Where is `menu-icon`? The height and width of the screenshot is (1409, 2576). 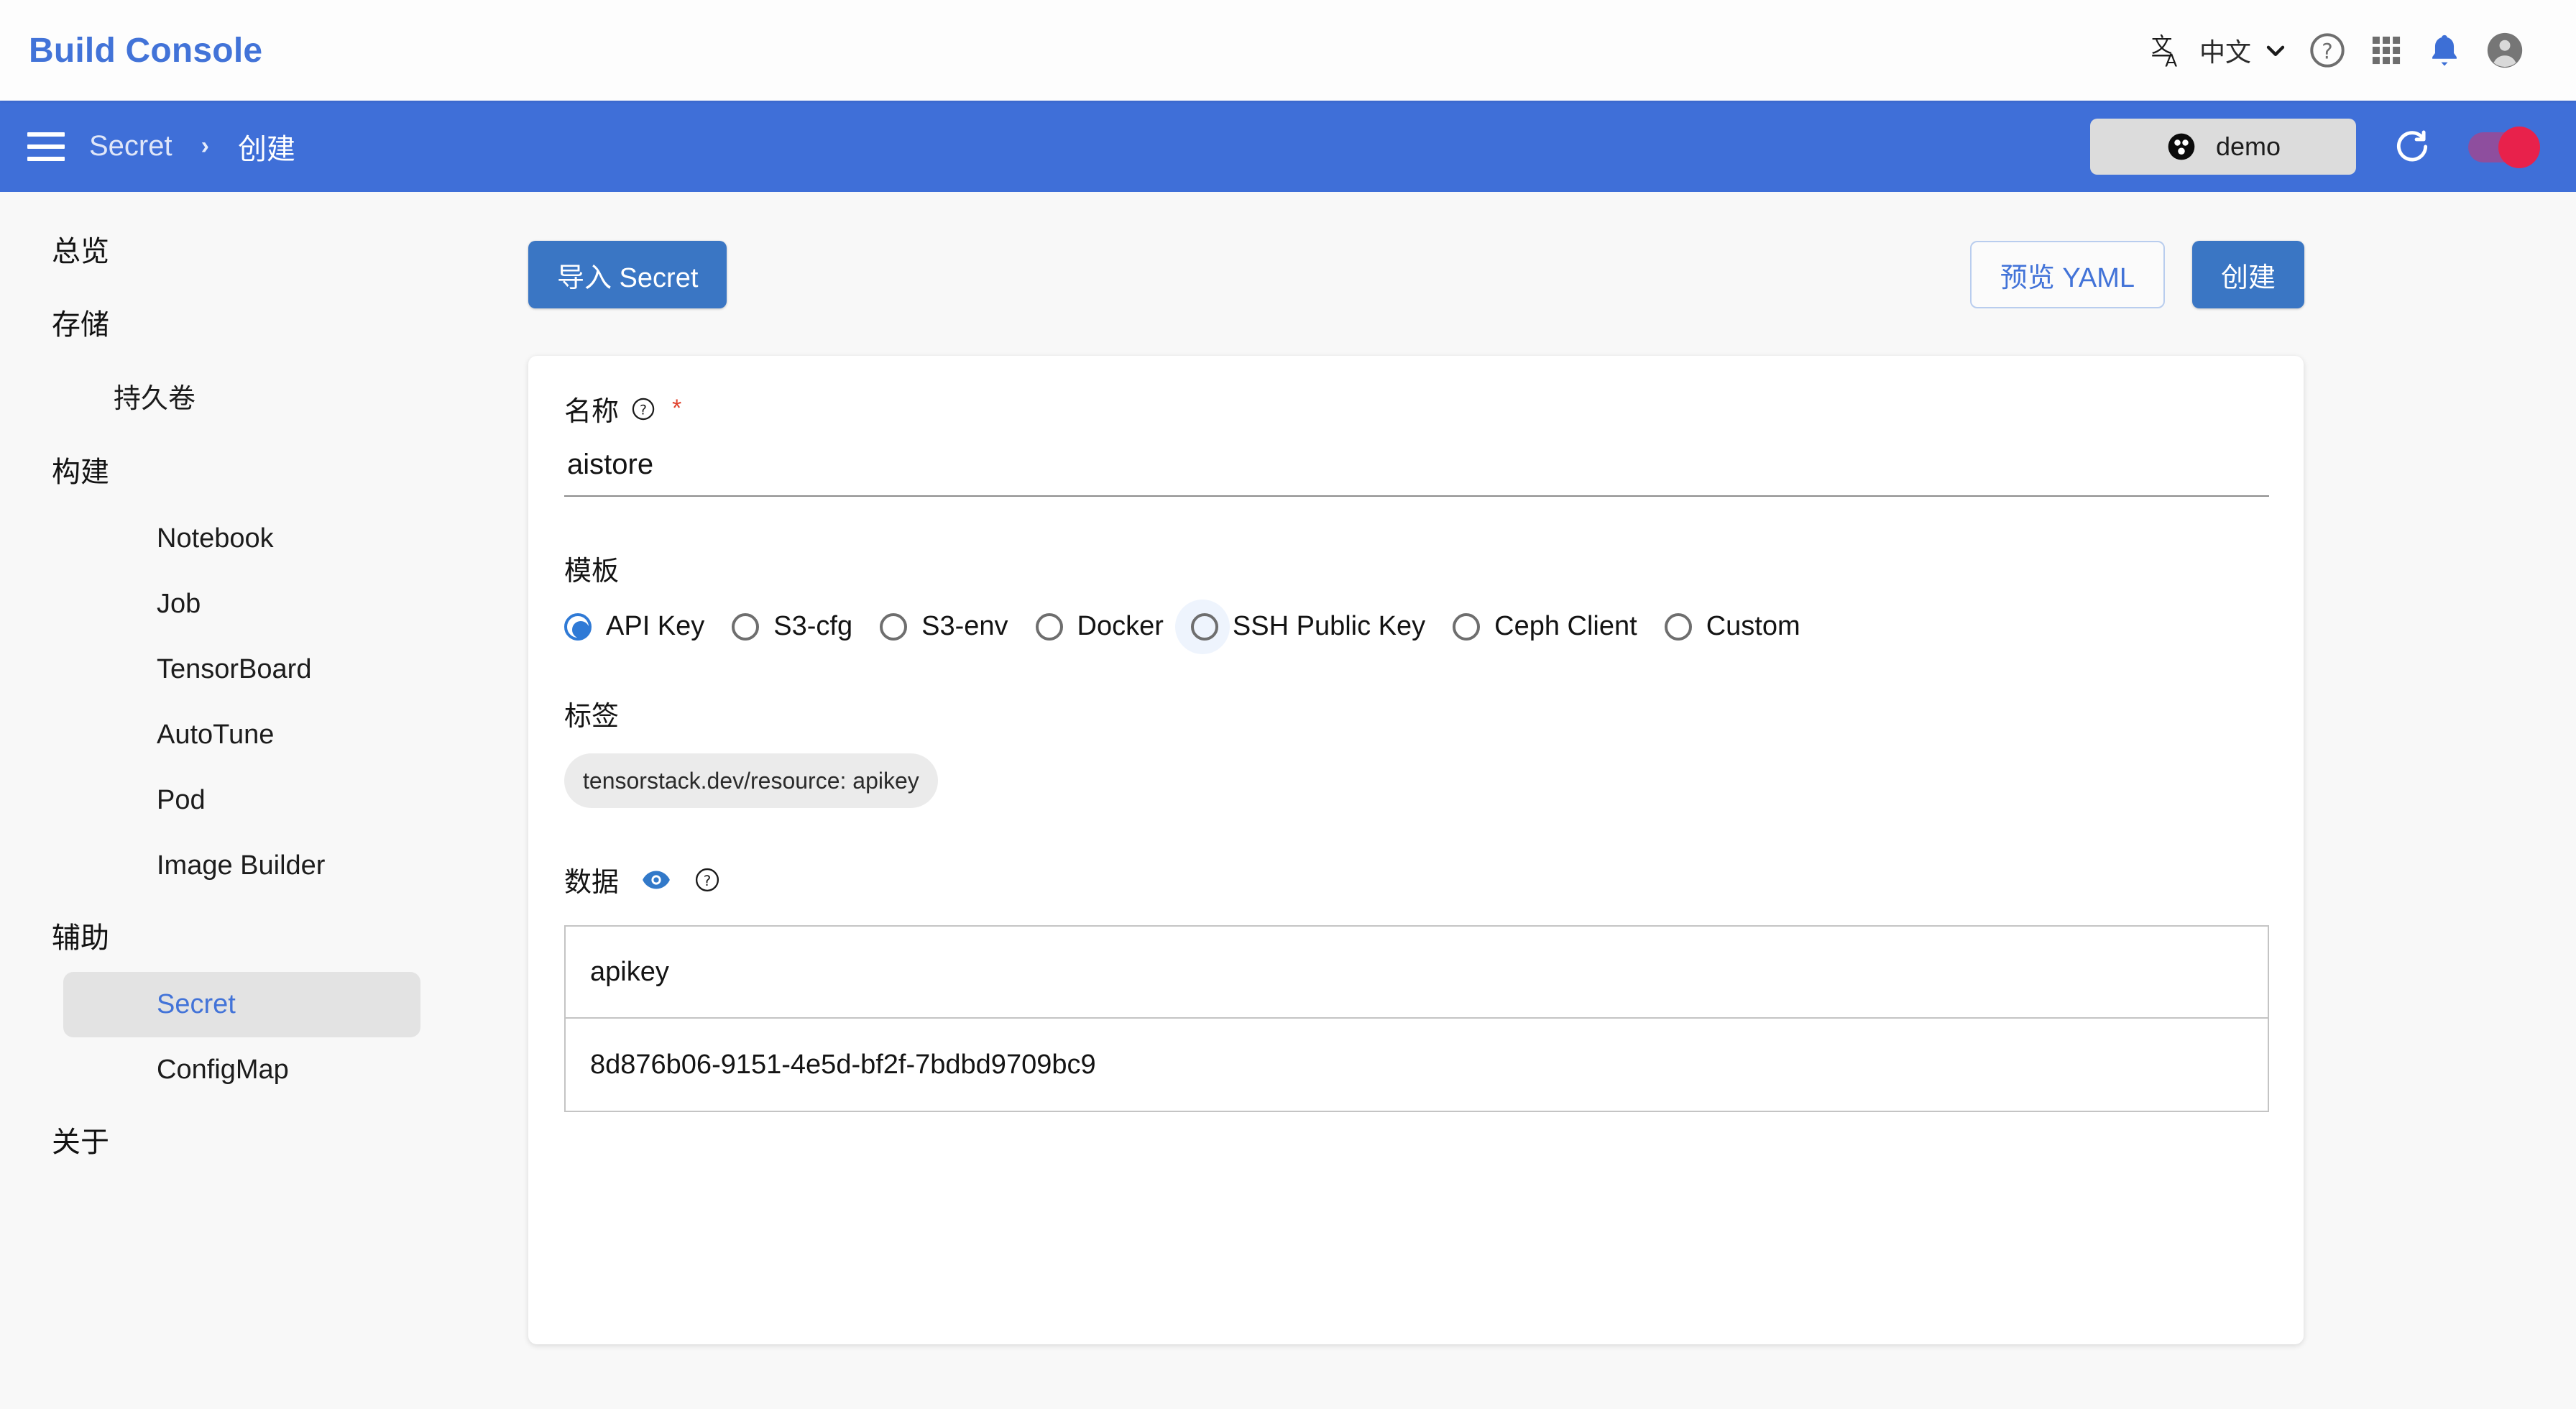 menu-icon is located at coordinates (46, 146).